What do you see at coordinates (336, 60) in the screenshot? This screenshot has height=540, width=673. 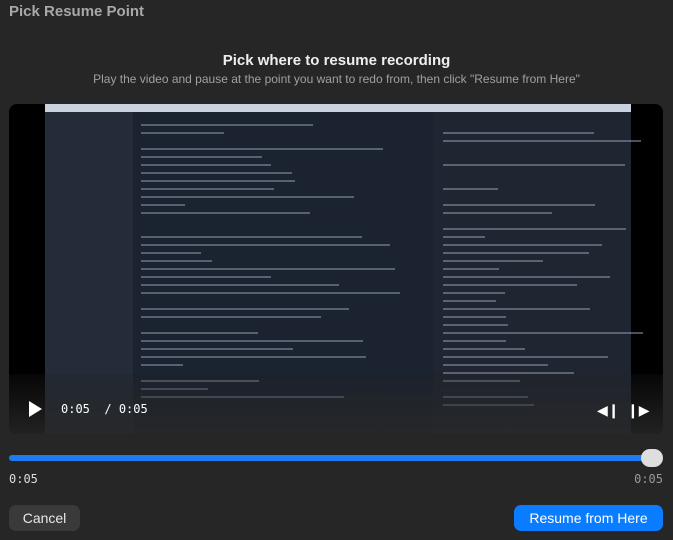 I see `page-heading: Pick where to resume recording` at bounding box center [336, 60].